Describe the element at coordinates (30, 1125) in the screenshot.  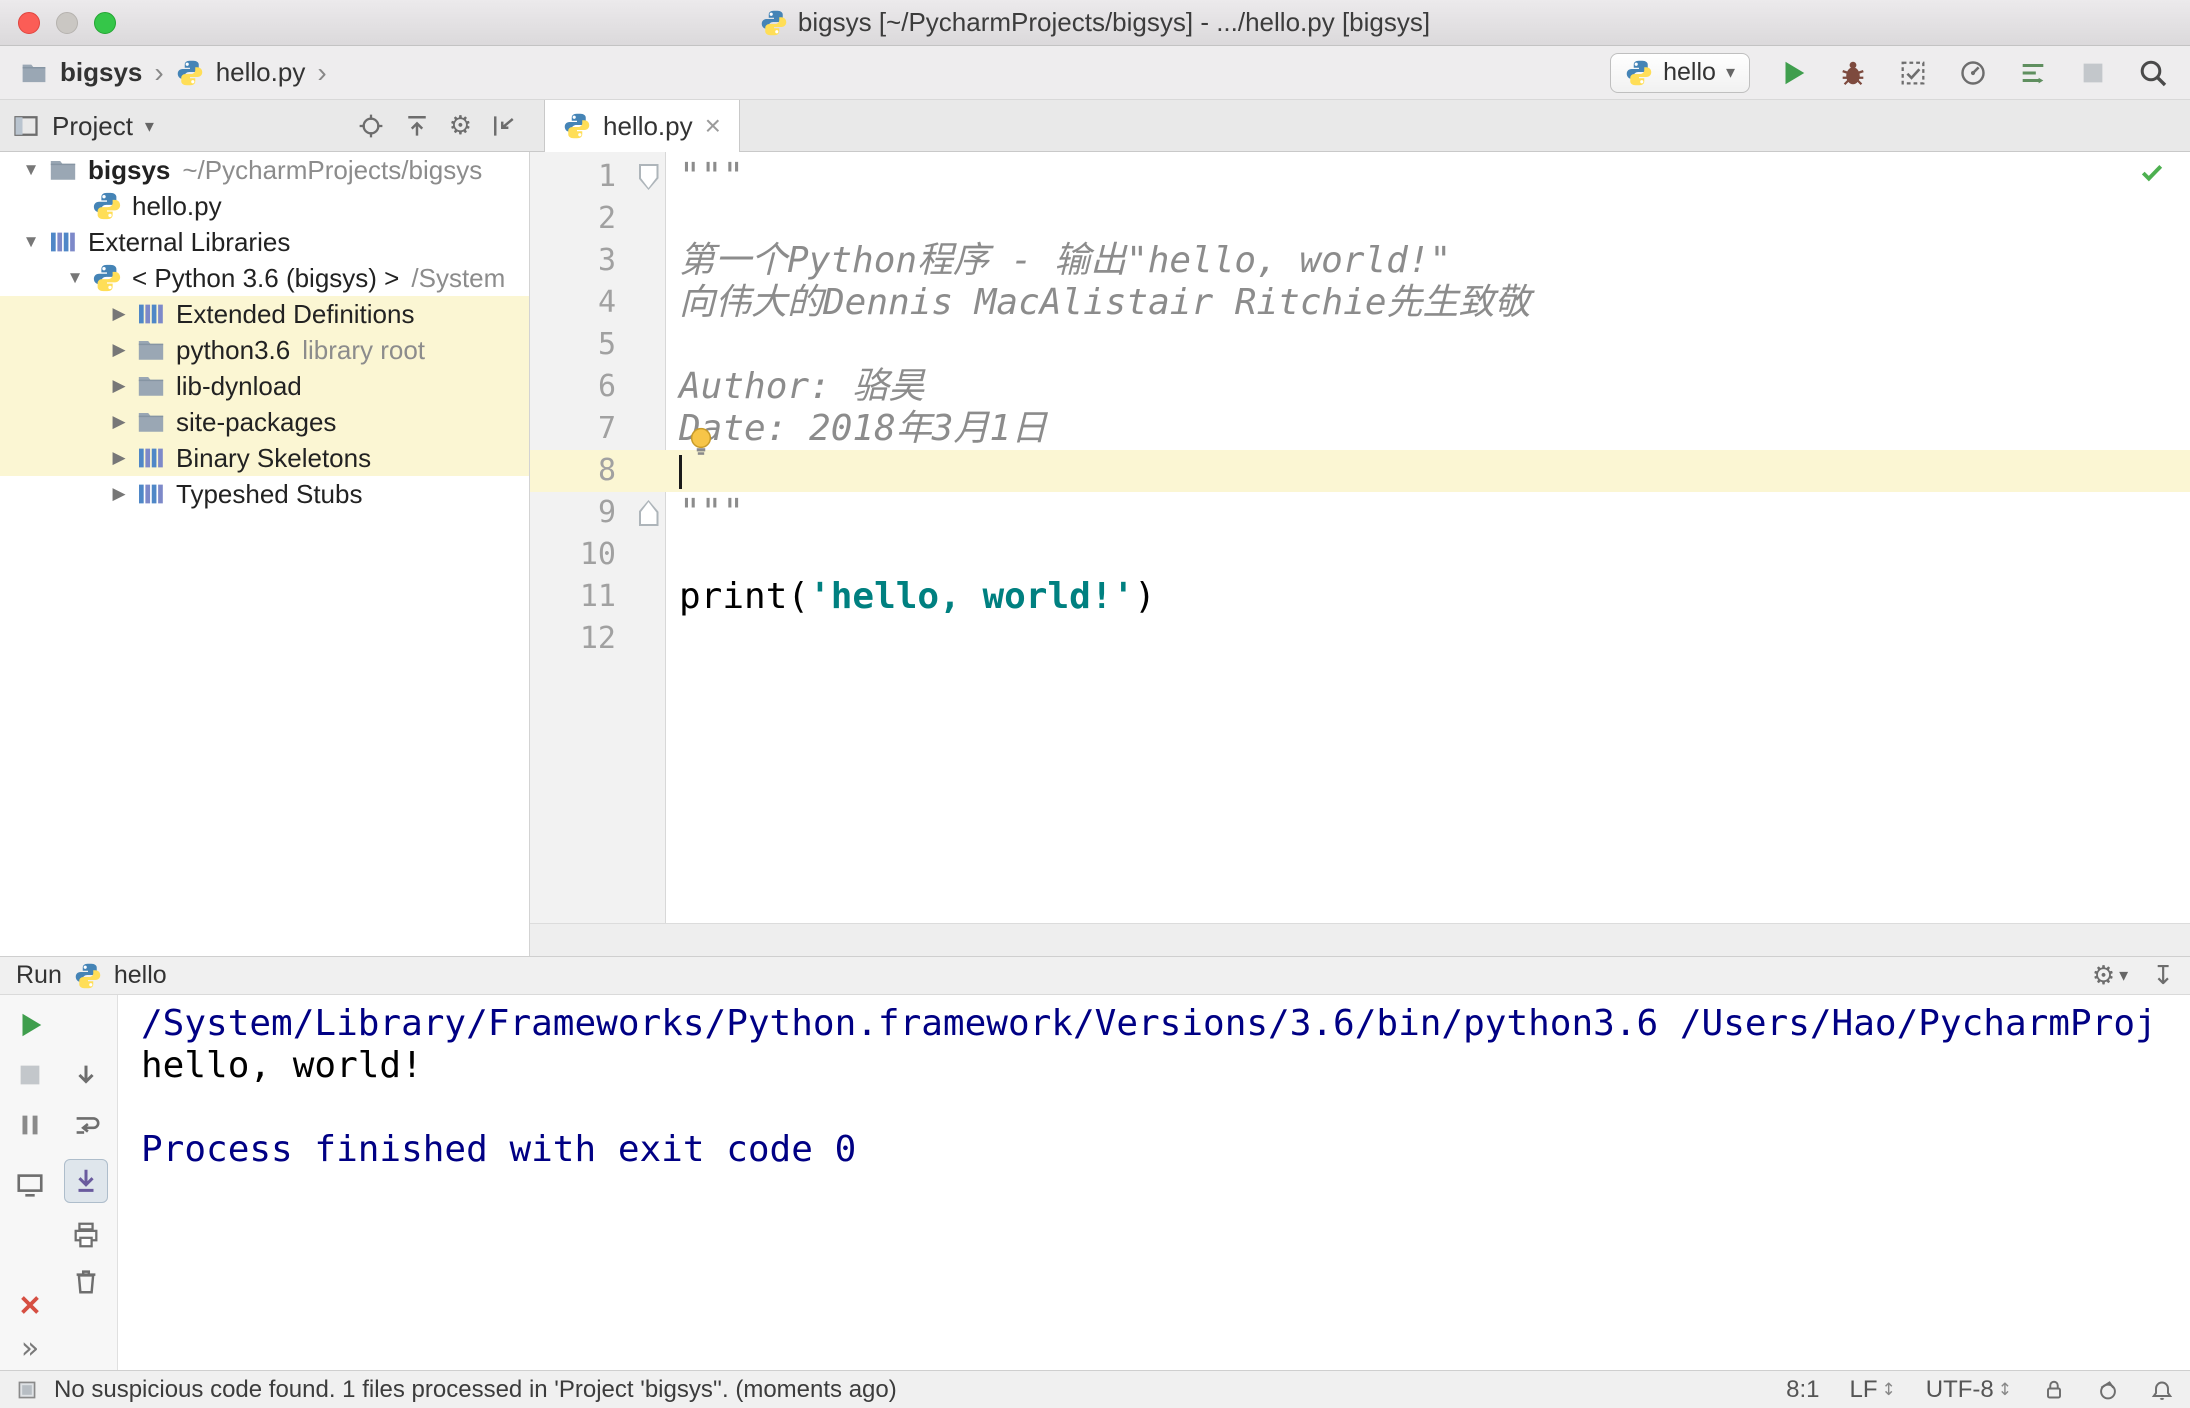
I see `pause-output-button` at that location.